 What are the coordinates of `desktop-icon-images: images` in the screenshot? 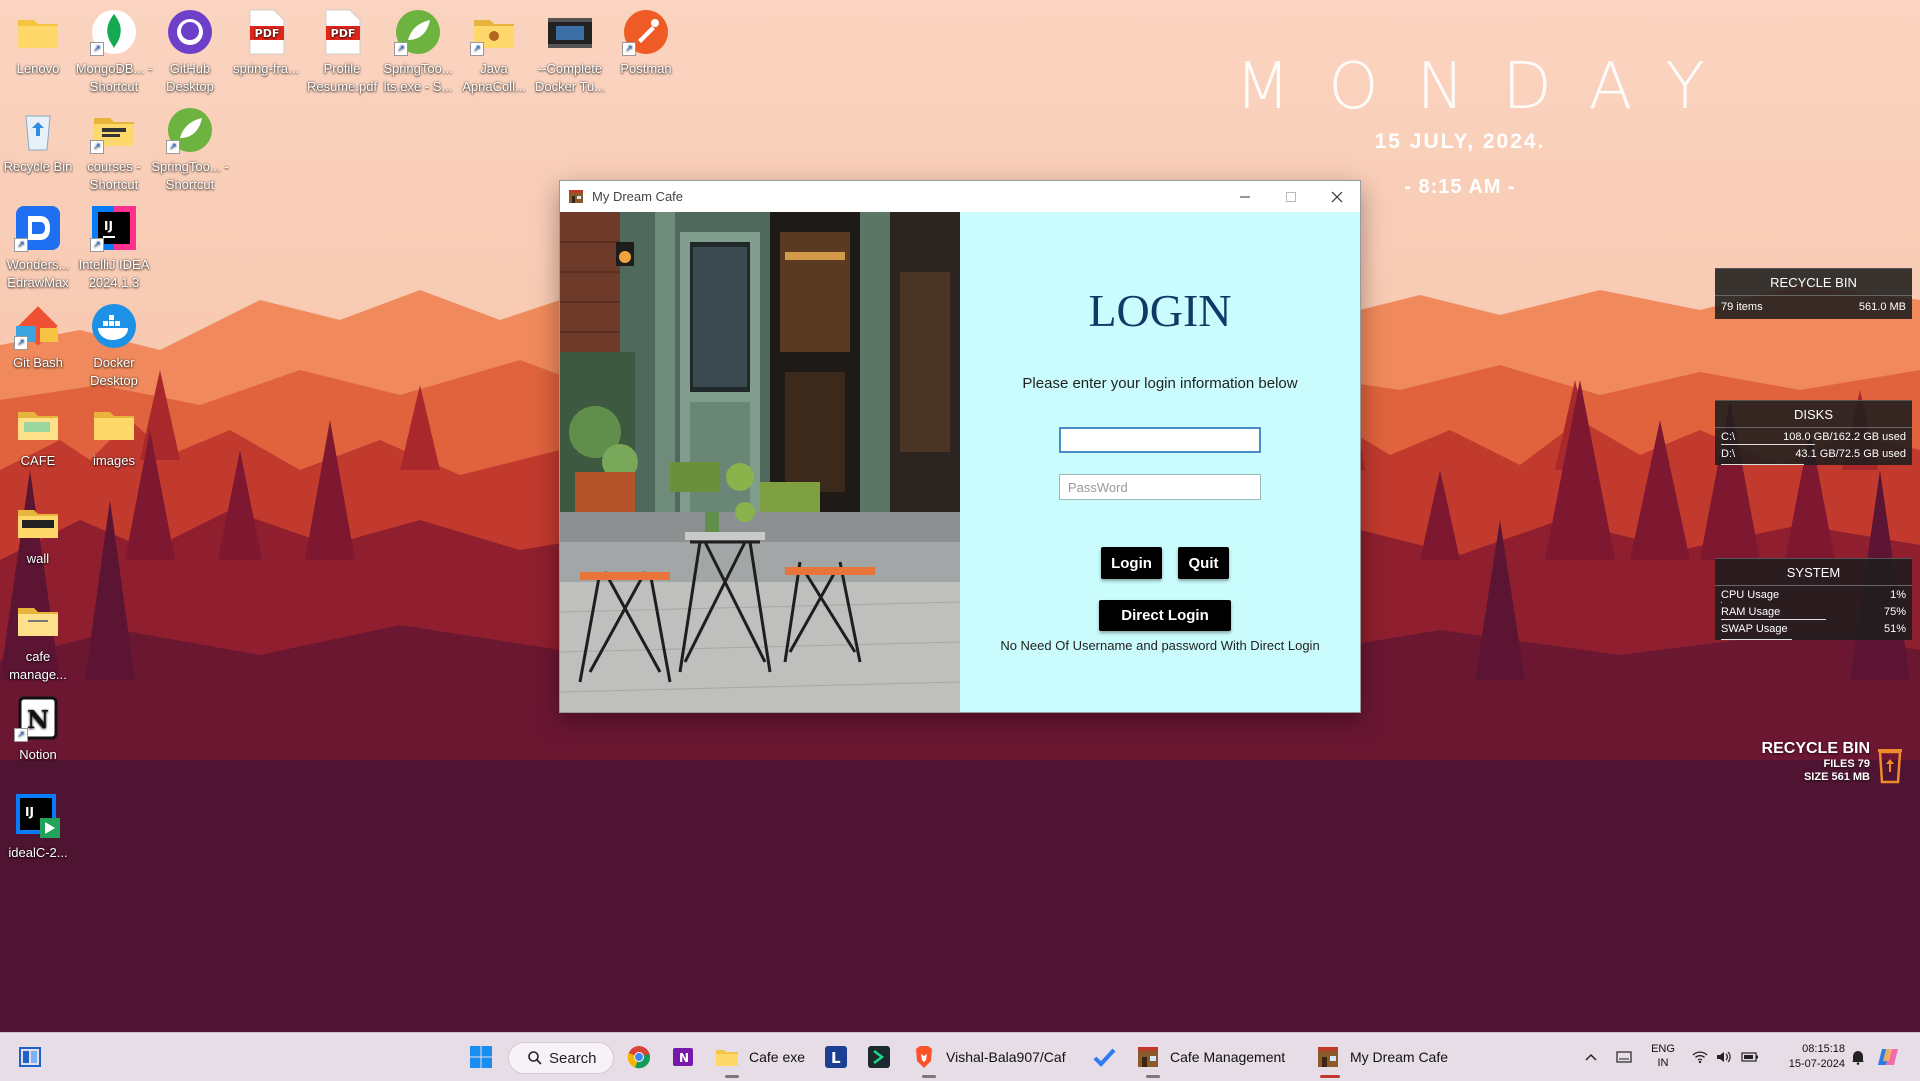 It's located at (114, 431).